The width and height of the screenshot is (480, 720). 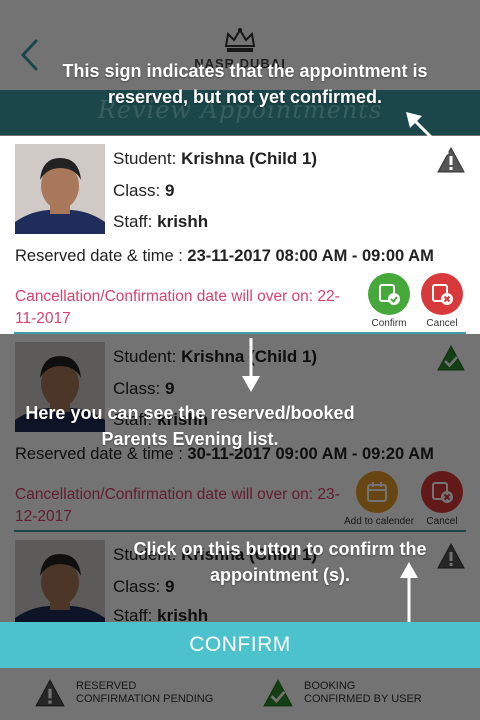 I want to click on confirm-appointment-button: Confirm, so click(x=389, y=301).